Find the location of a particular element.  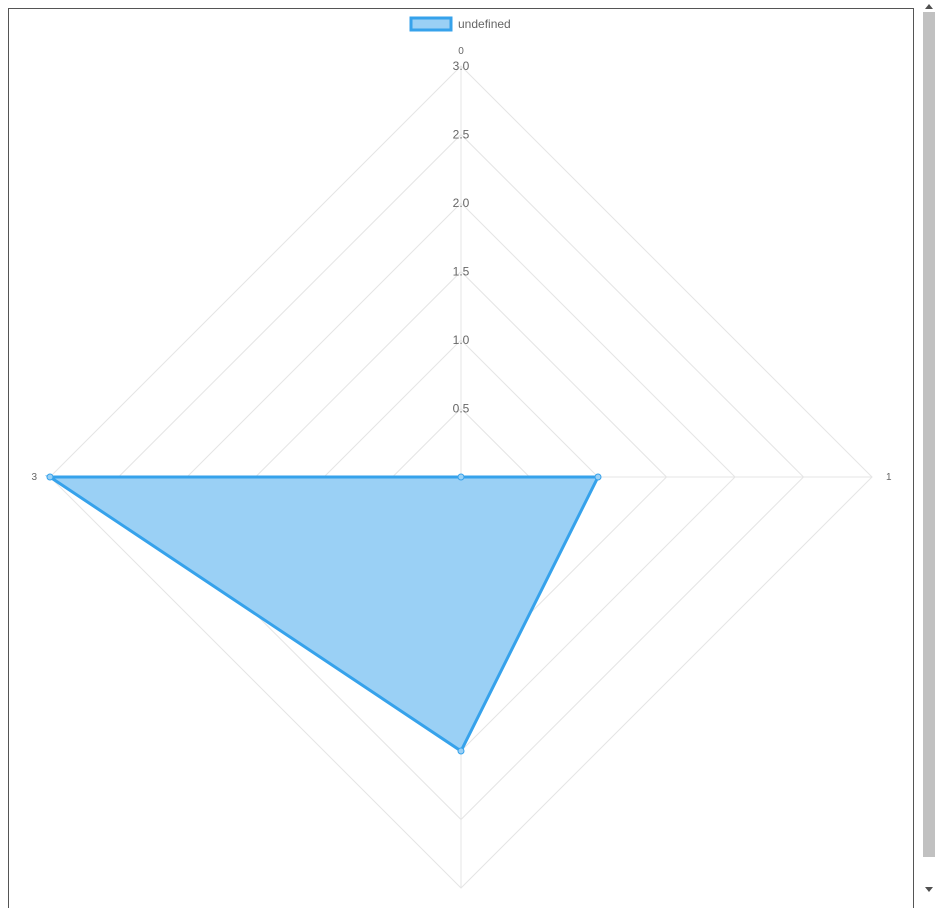

vertical-scrollbar is located at coordinates (929, 447).